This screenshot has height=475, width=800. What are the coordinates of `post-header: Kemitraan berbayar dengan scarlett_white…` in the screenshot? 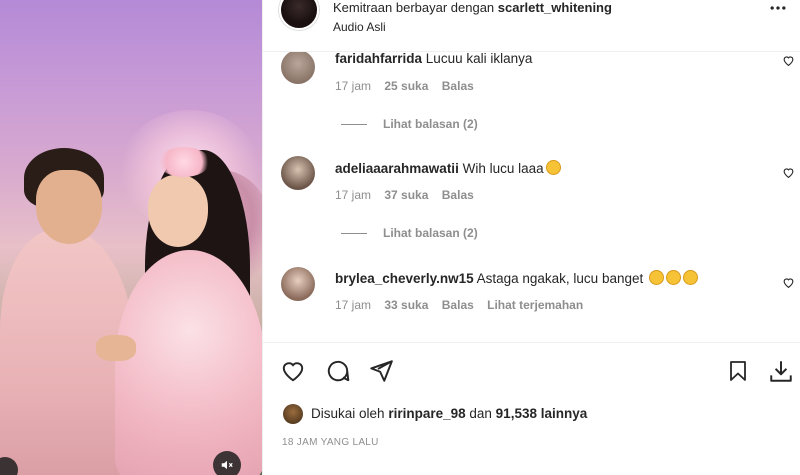 It's located at (531, 26).